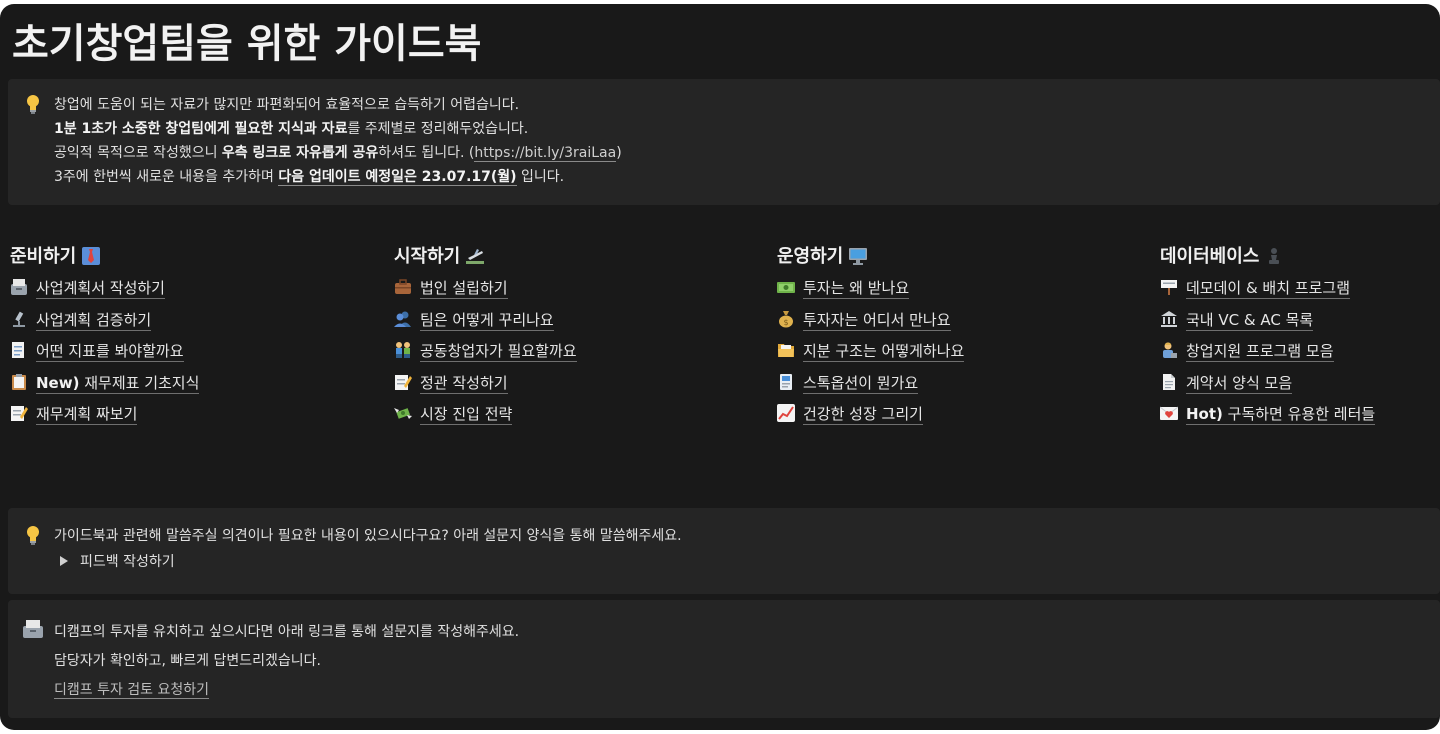  I want to click on investment-request-link: 디캠프 투자 검토 요청하기, so click(132, 690).